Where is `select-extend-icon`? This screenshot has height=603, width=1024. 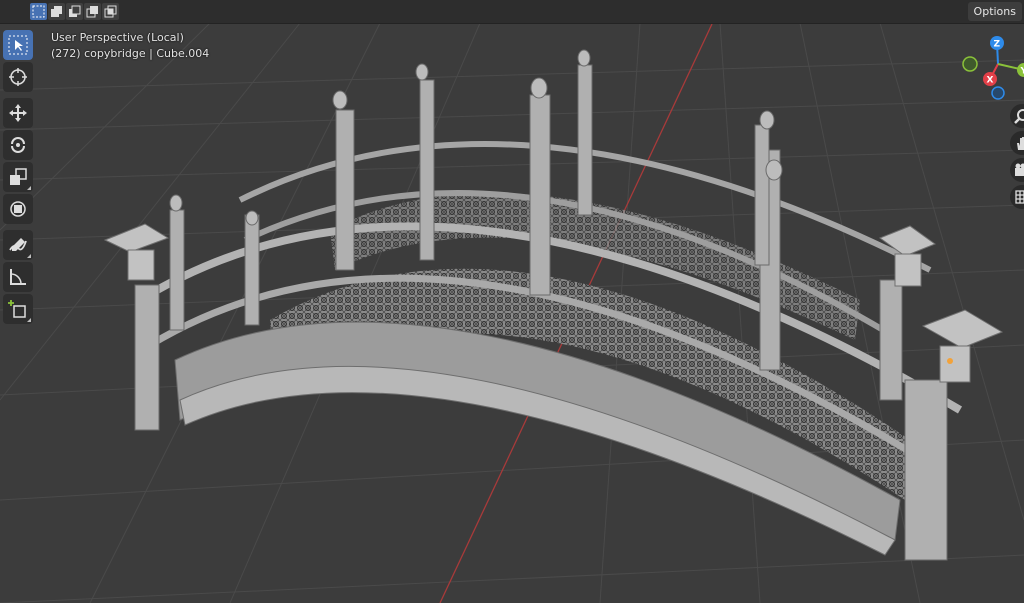
select-extend-icon is located at coordinates (56, 11).